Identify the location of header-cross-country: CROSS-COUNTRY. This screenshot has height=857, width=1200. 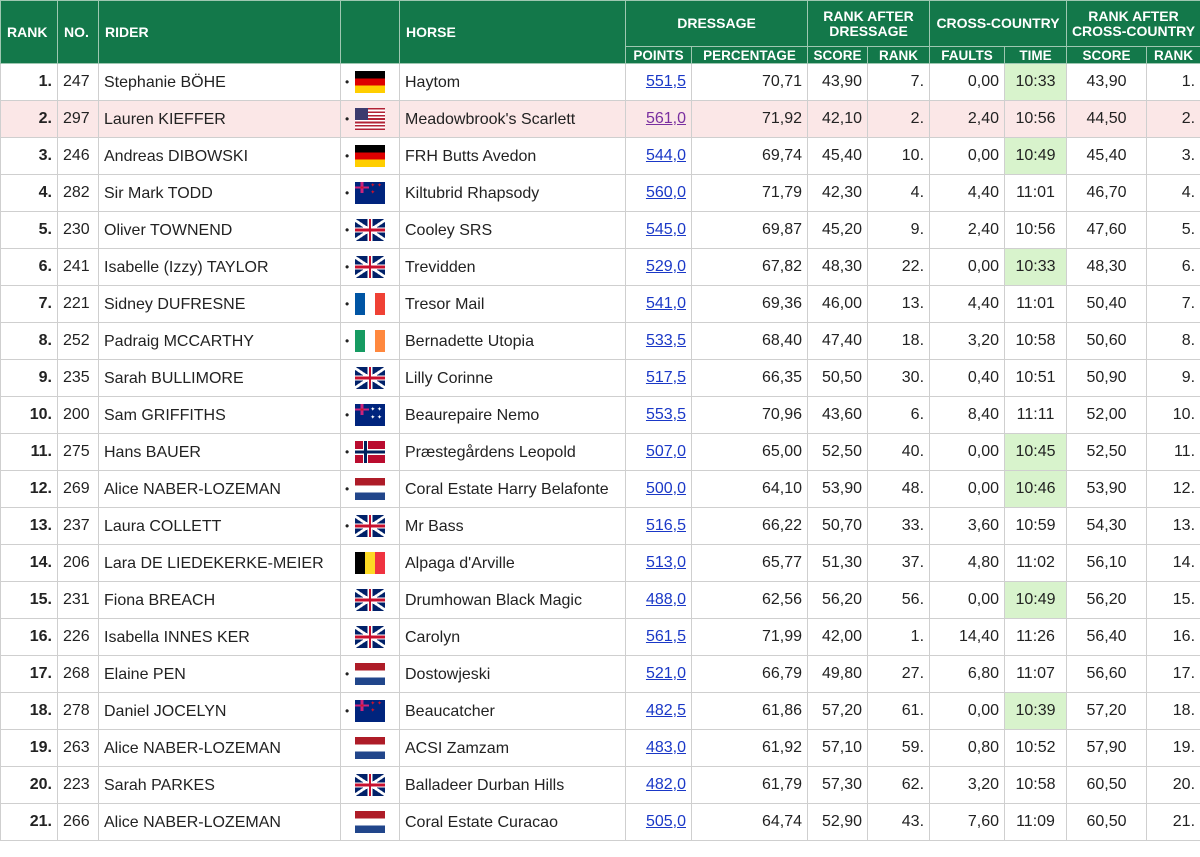
(998, 23).